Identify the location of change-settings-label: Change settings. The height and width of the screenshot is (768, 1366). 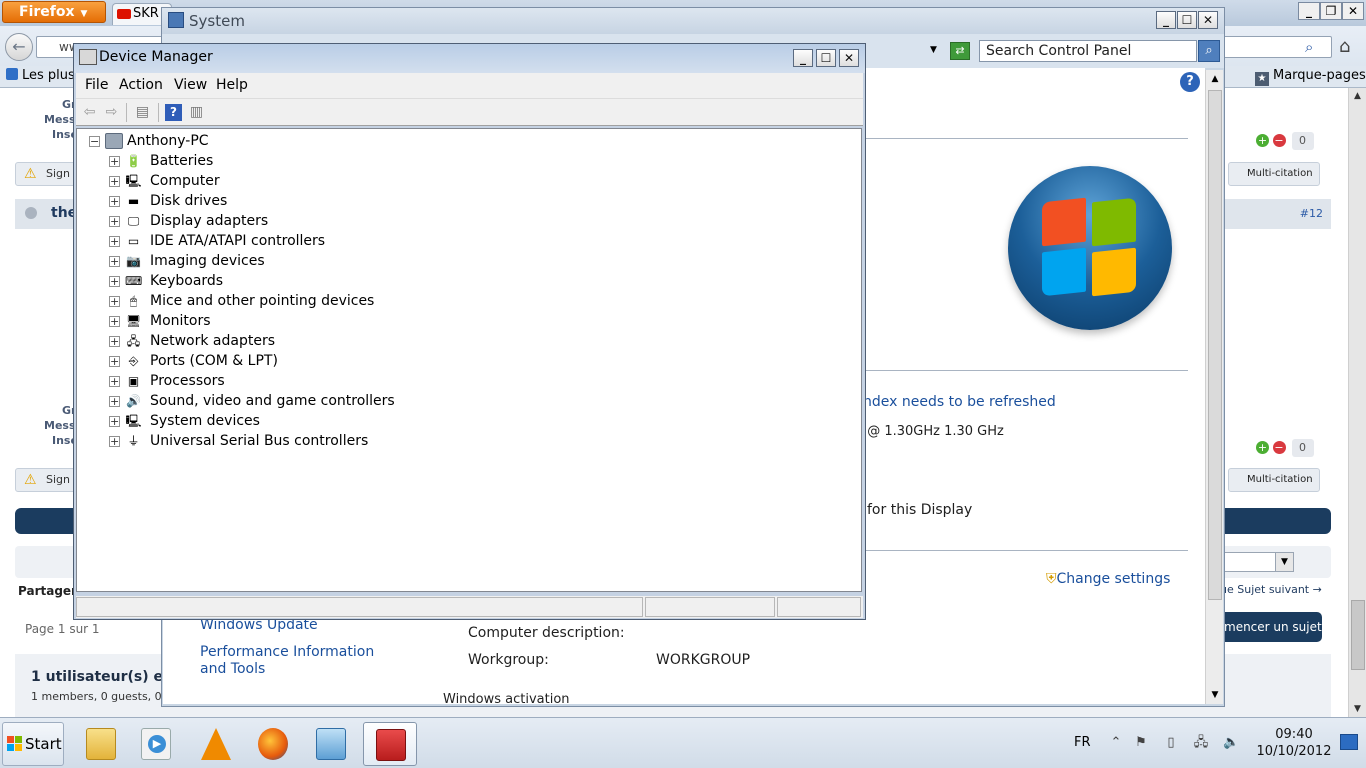
(1113, 579).